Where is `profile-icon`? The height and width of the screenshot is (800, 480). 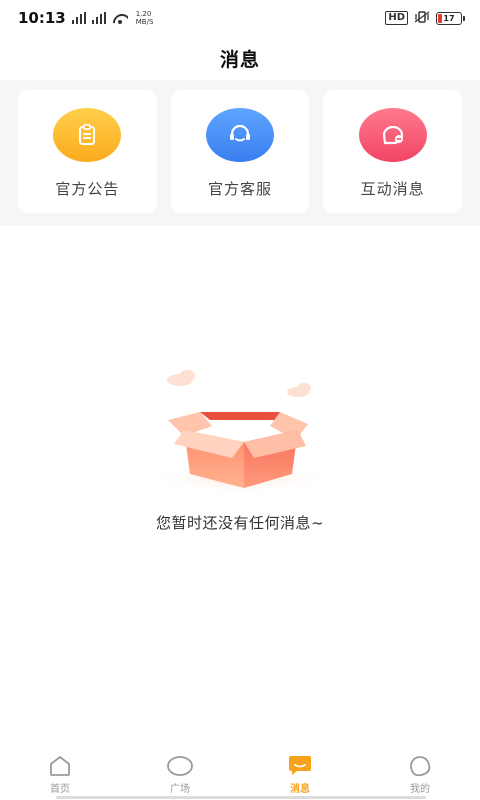
profile-icon is located at coordinates (420, 766).